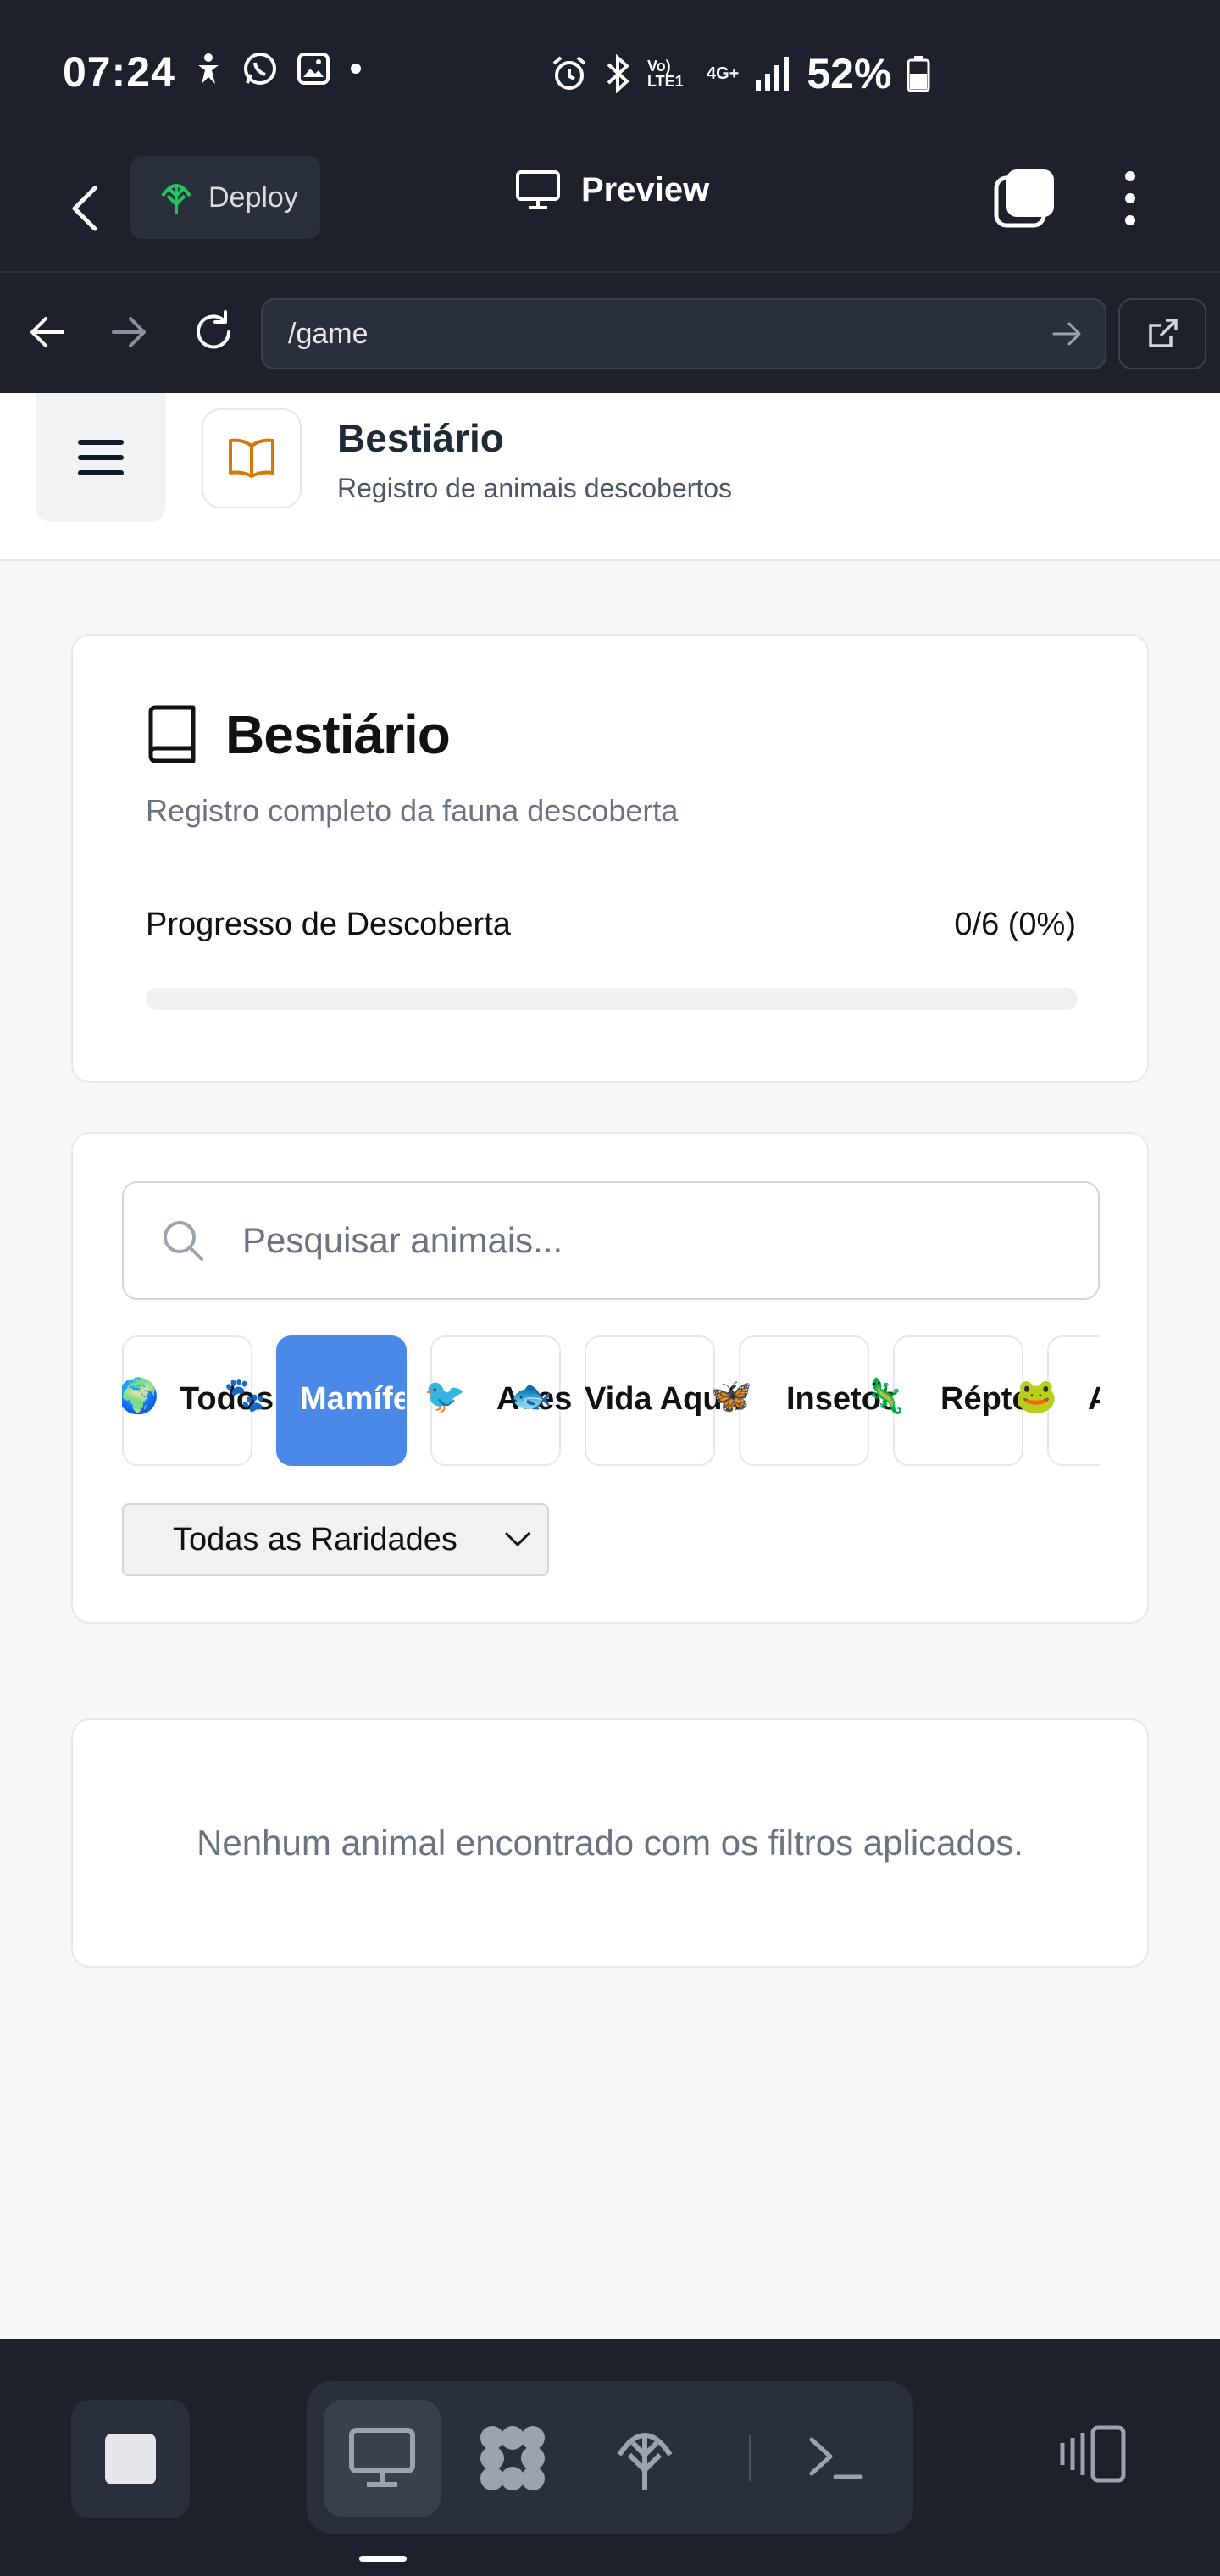  What do you see at coordinates (723, 73) in the screenshot?
I see `network-type-label: 4G+` at bounding box center [723, 73].